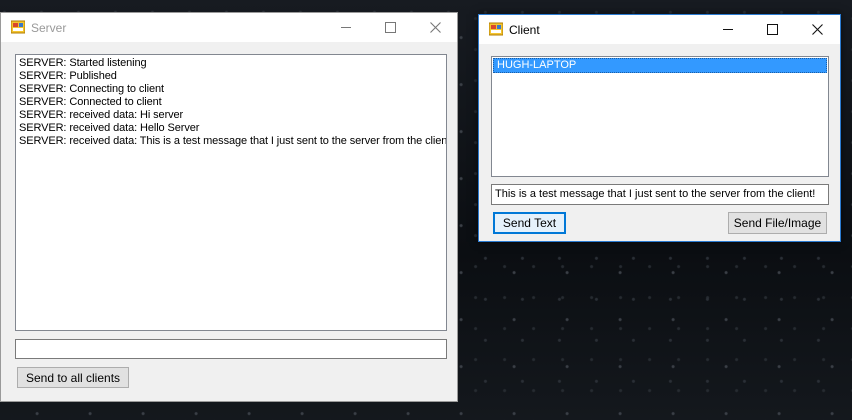 The width and height of the screenshot is (852, 420). What do you see at coordinates (231, 63) in the screenshot?
I see `log-line: SERVER: Started listening` at bounding box center [231, 63].